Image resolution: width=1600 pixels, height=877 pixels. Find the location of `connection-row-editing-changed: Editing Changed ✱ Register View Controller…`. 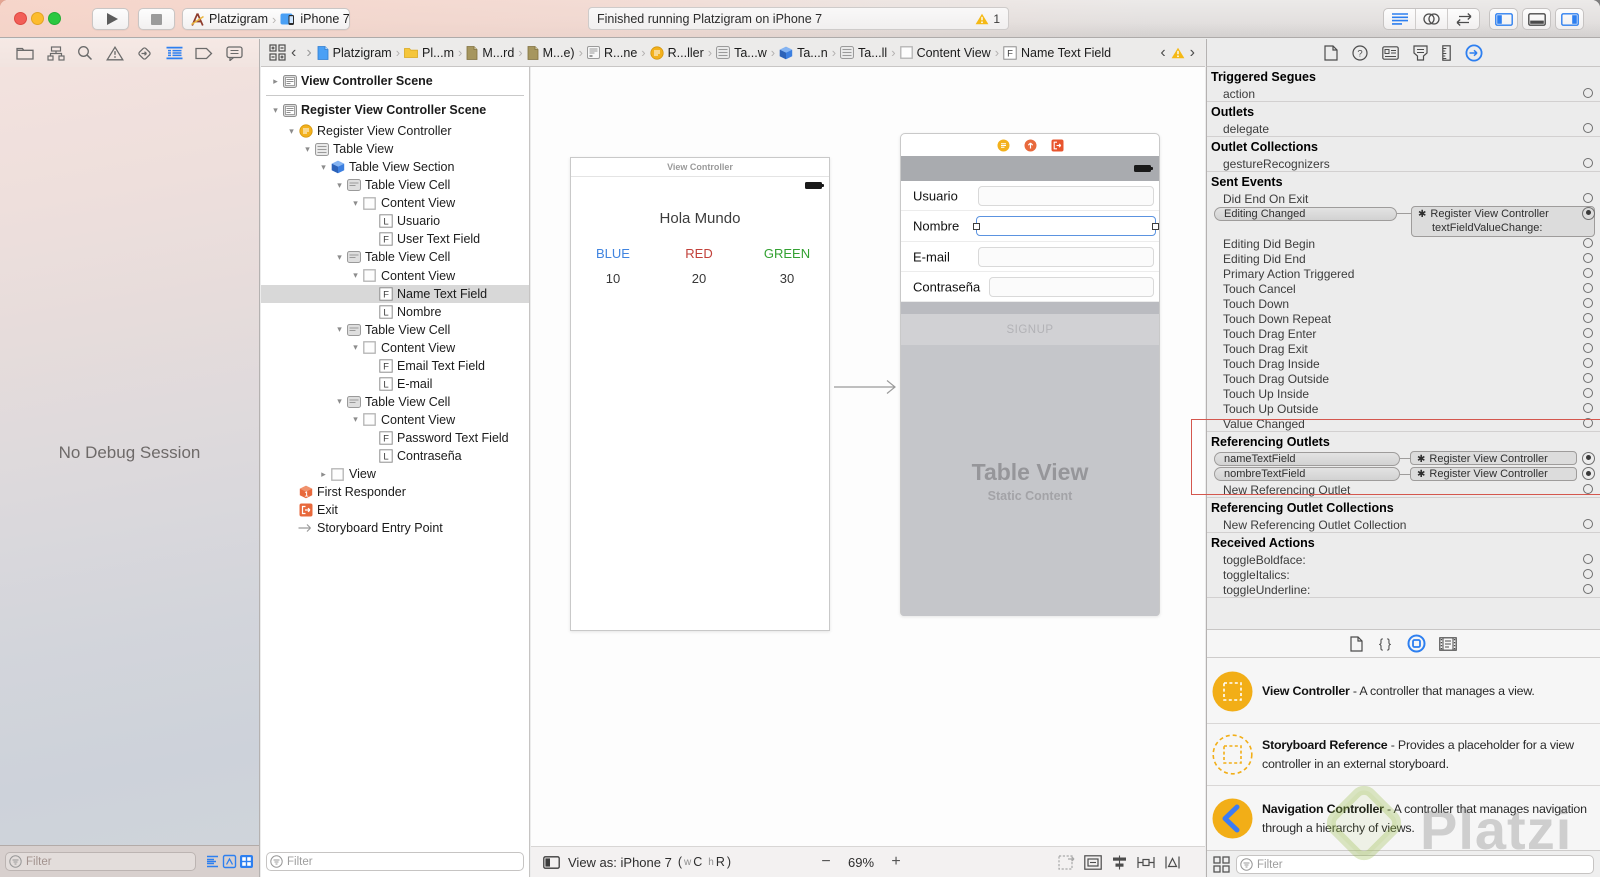

connection-row-editing-changed: Editing Changed ✱ Register View Controller… is located at coordinates (1403, 221).